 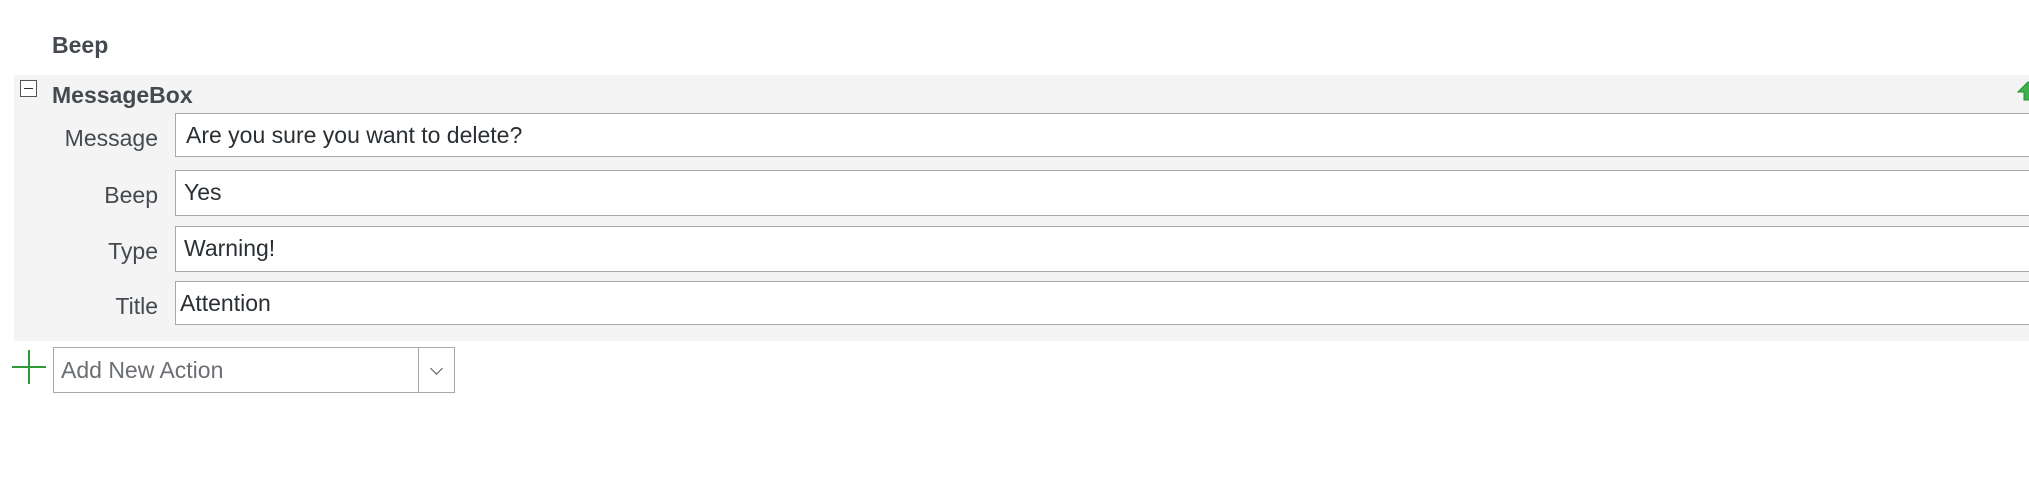 I want to click on dropdown-button, so click(x=436, y=370).